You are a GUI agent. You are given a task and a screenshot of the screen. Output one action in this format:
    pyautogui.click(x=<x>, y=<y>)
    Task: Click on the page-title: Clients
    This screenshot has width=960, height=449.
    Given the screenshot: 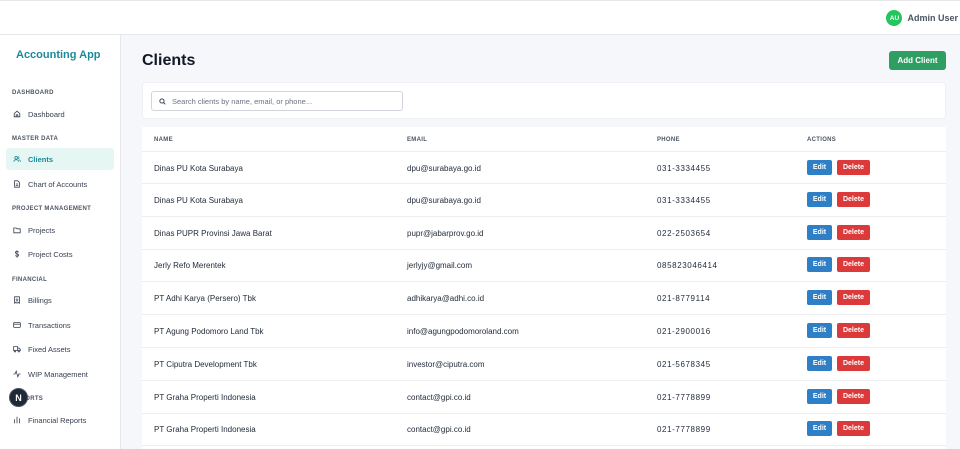 What is the action you would take?
    pyautogui.click(x=169, y=60)
    